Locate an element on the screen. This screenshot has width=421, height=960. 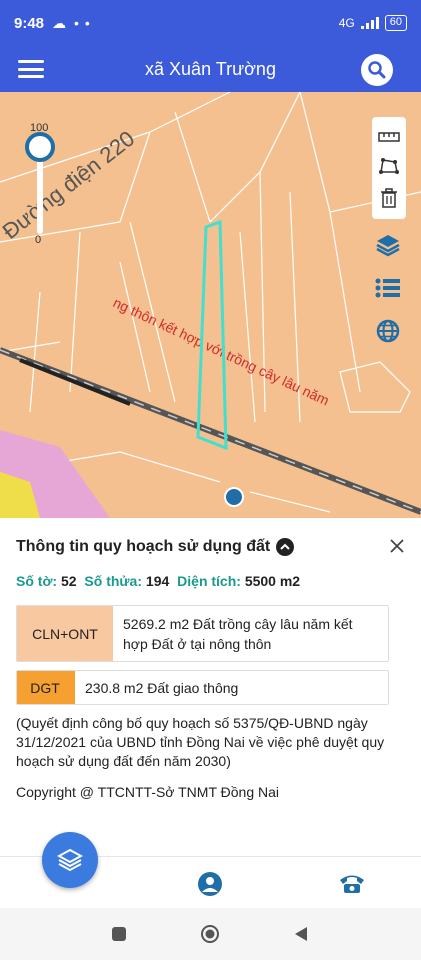
signal-icon is located at coordinates (369, 23).